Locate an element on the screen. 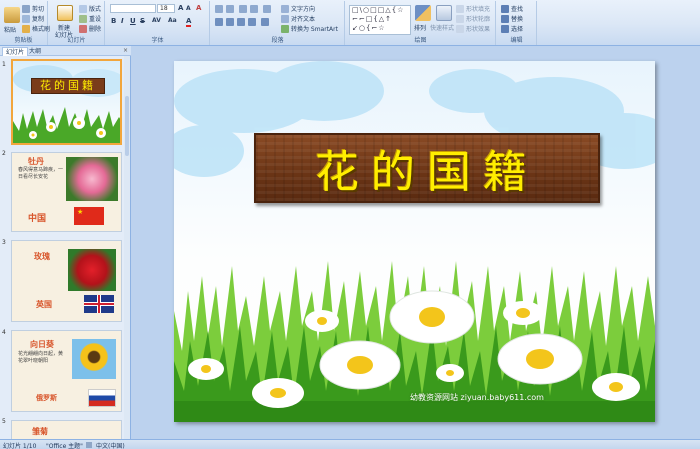 The width and height of the screenshot is (700, 449). grow-font-button: A is located at coordinates (180, 8).